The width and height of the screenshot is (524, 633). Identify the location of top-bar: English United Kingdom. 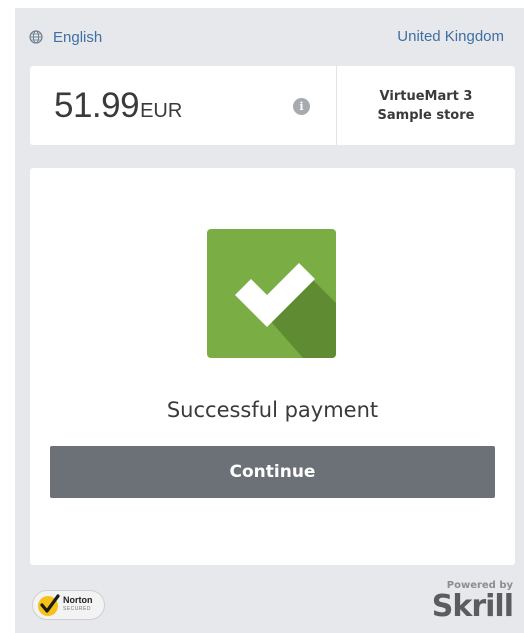
(269, 37).